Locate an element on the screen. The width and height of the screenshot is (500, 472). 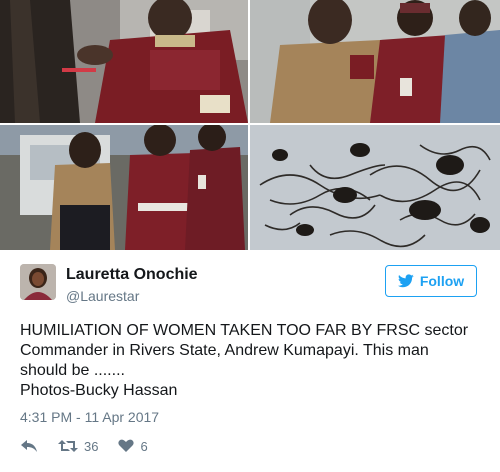
retweet-icon is located at coordinates (68, 446).